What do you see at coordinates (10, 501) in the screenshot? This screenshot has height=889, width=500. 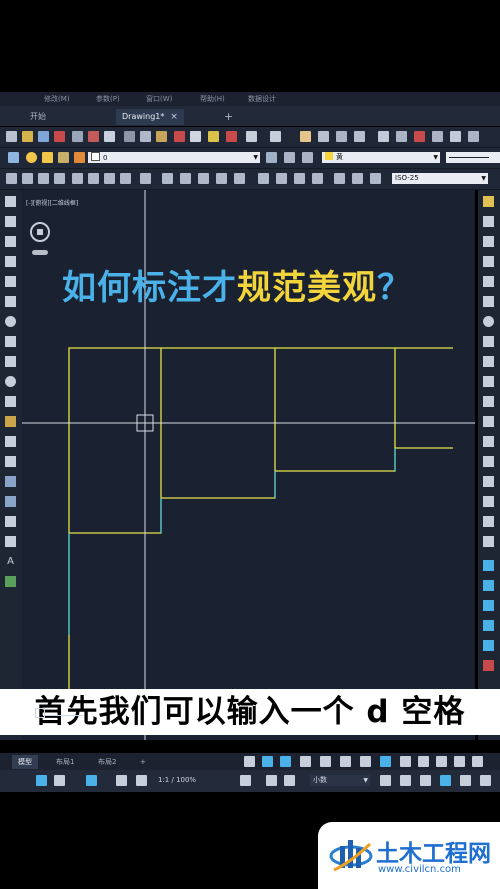 I see `gradient-icon` at bounding box center [10, 501].